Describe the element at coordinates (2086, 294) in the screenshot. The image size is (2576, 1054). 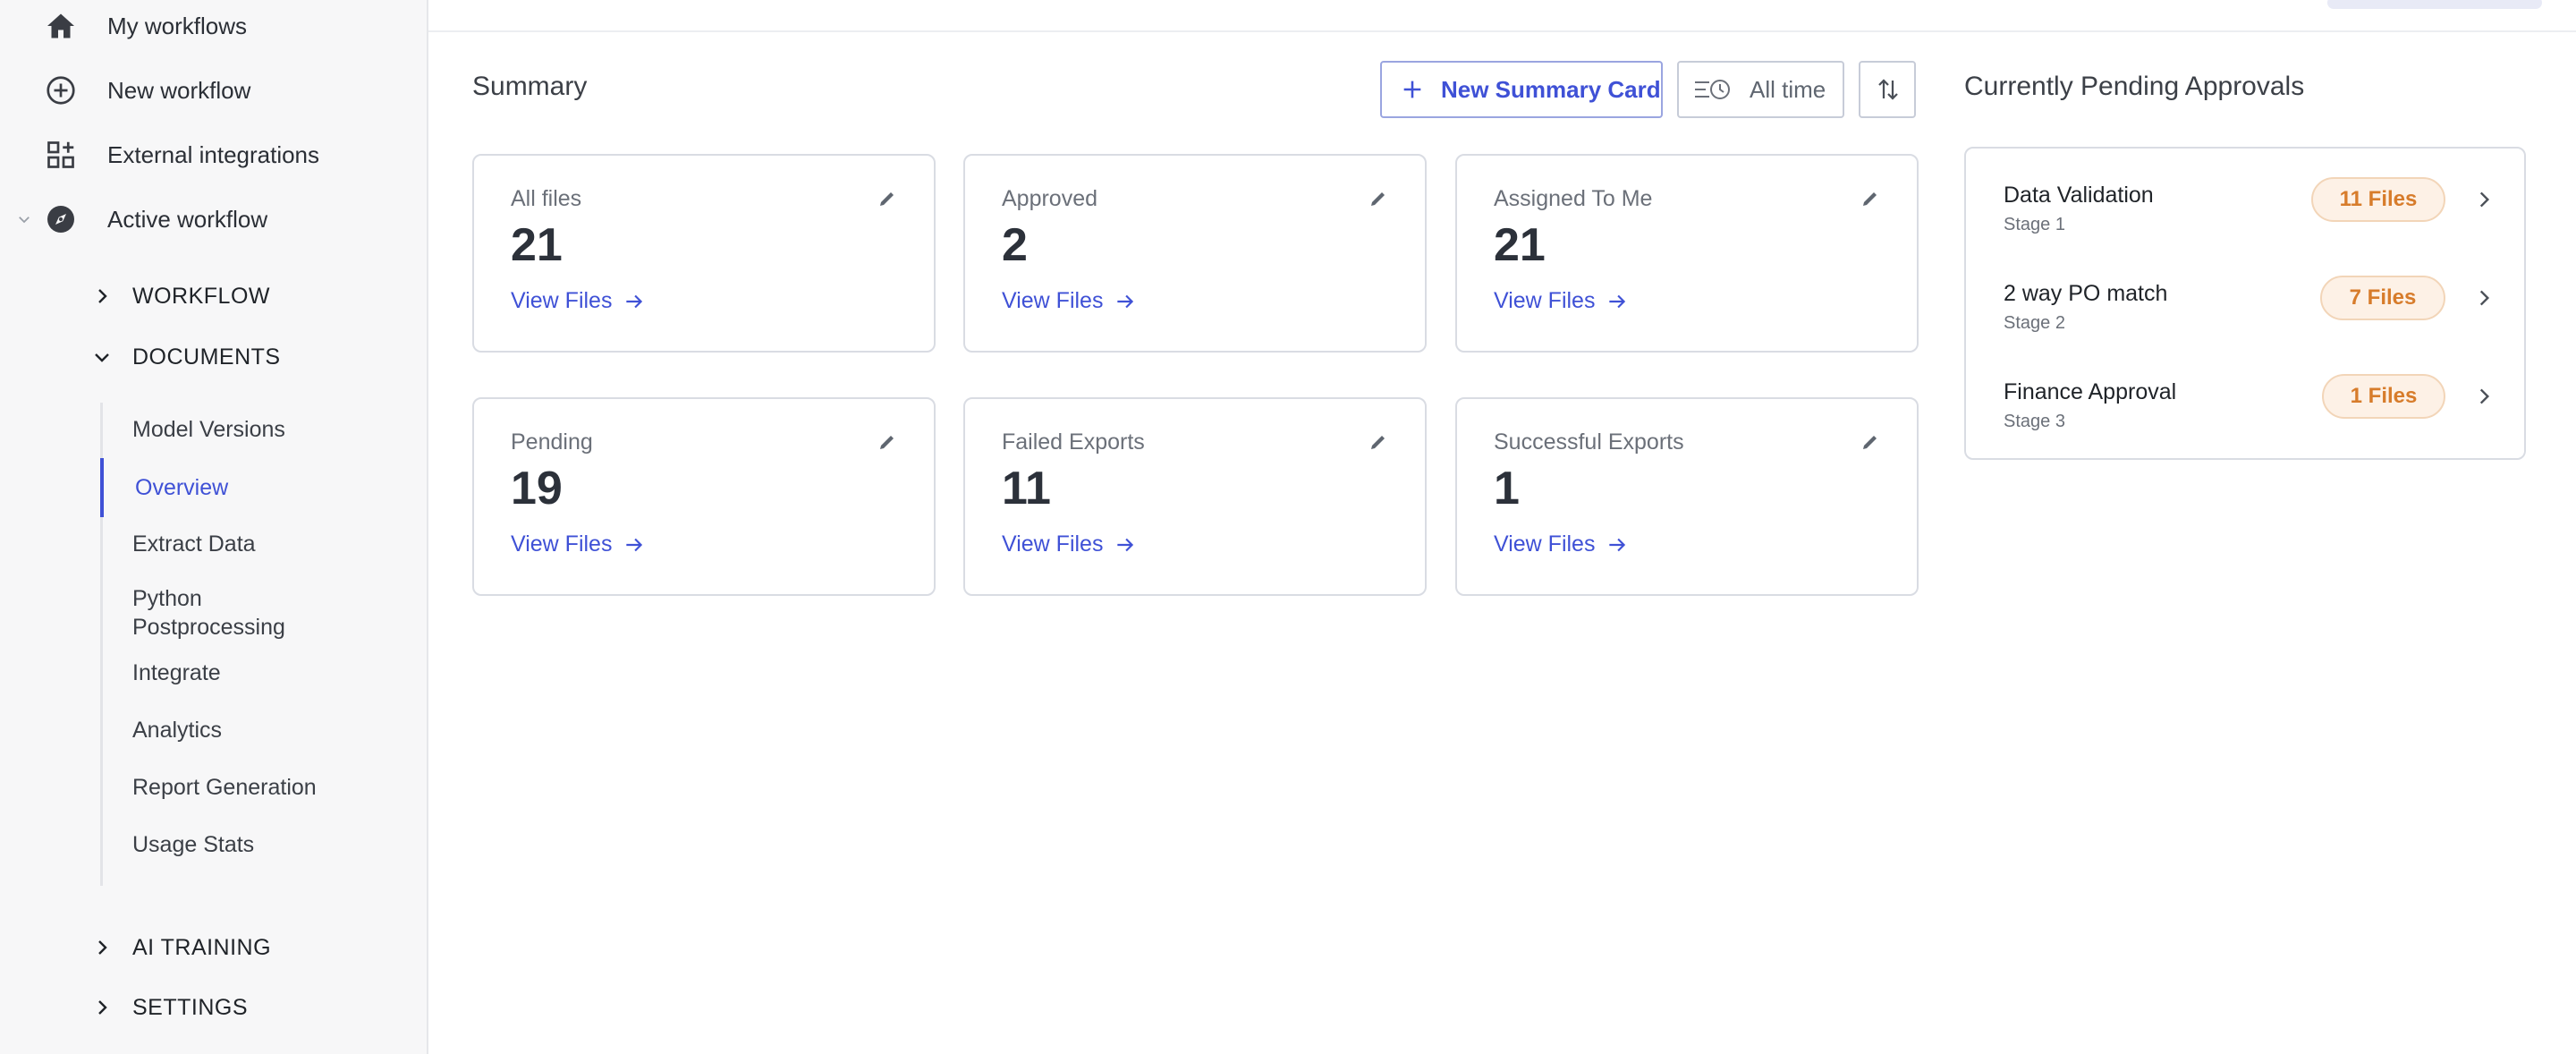
I see `pending-row-name: 2 way PO match` at that location.